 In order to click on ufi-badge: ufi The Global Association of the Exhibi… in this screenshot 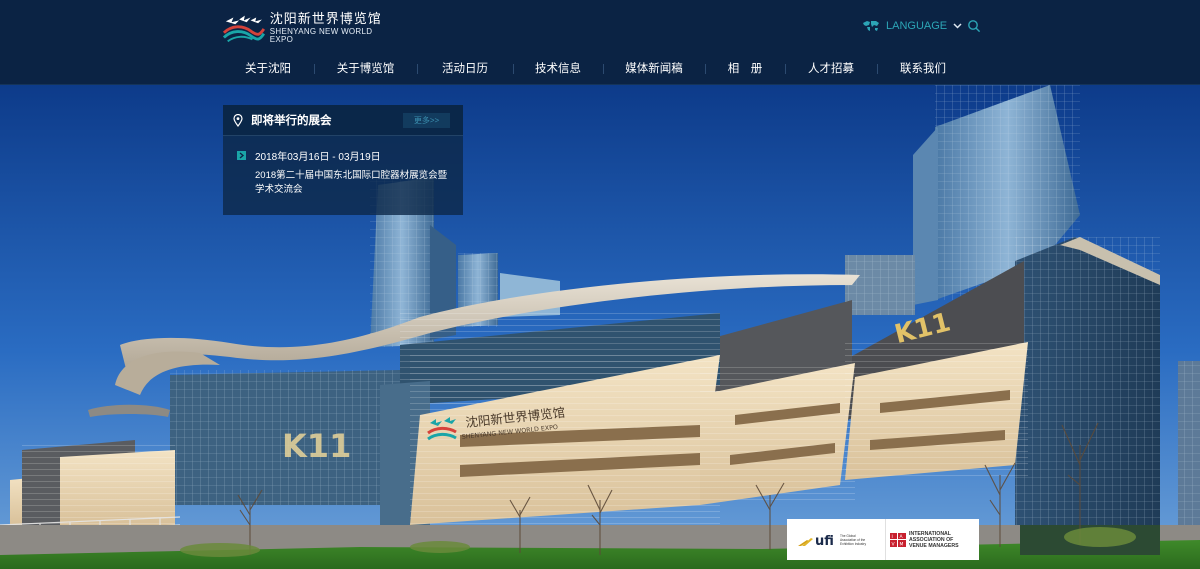, I will do `click(836, 539)`.